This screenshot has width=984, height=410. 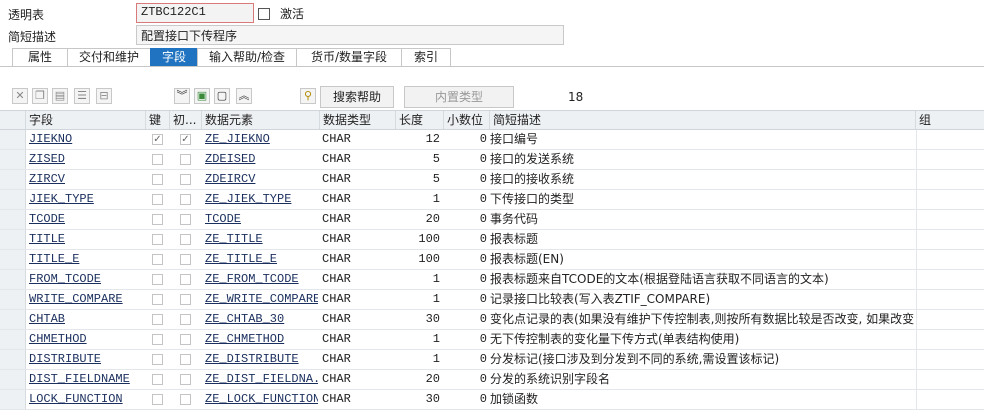 What do you see at coordinates (40, 57) in the screenshot?
I see `tab-attributes: 属性` at bounding box center [40, 57].